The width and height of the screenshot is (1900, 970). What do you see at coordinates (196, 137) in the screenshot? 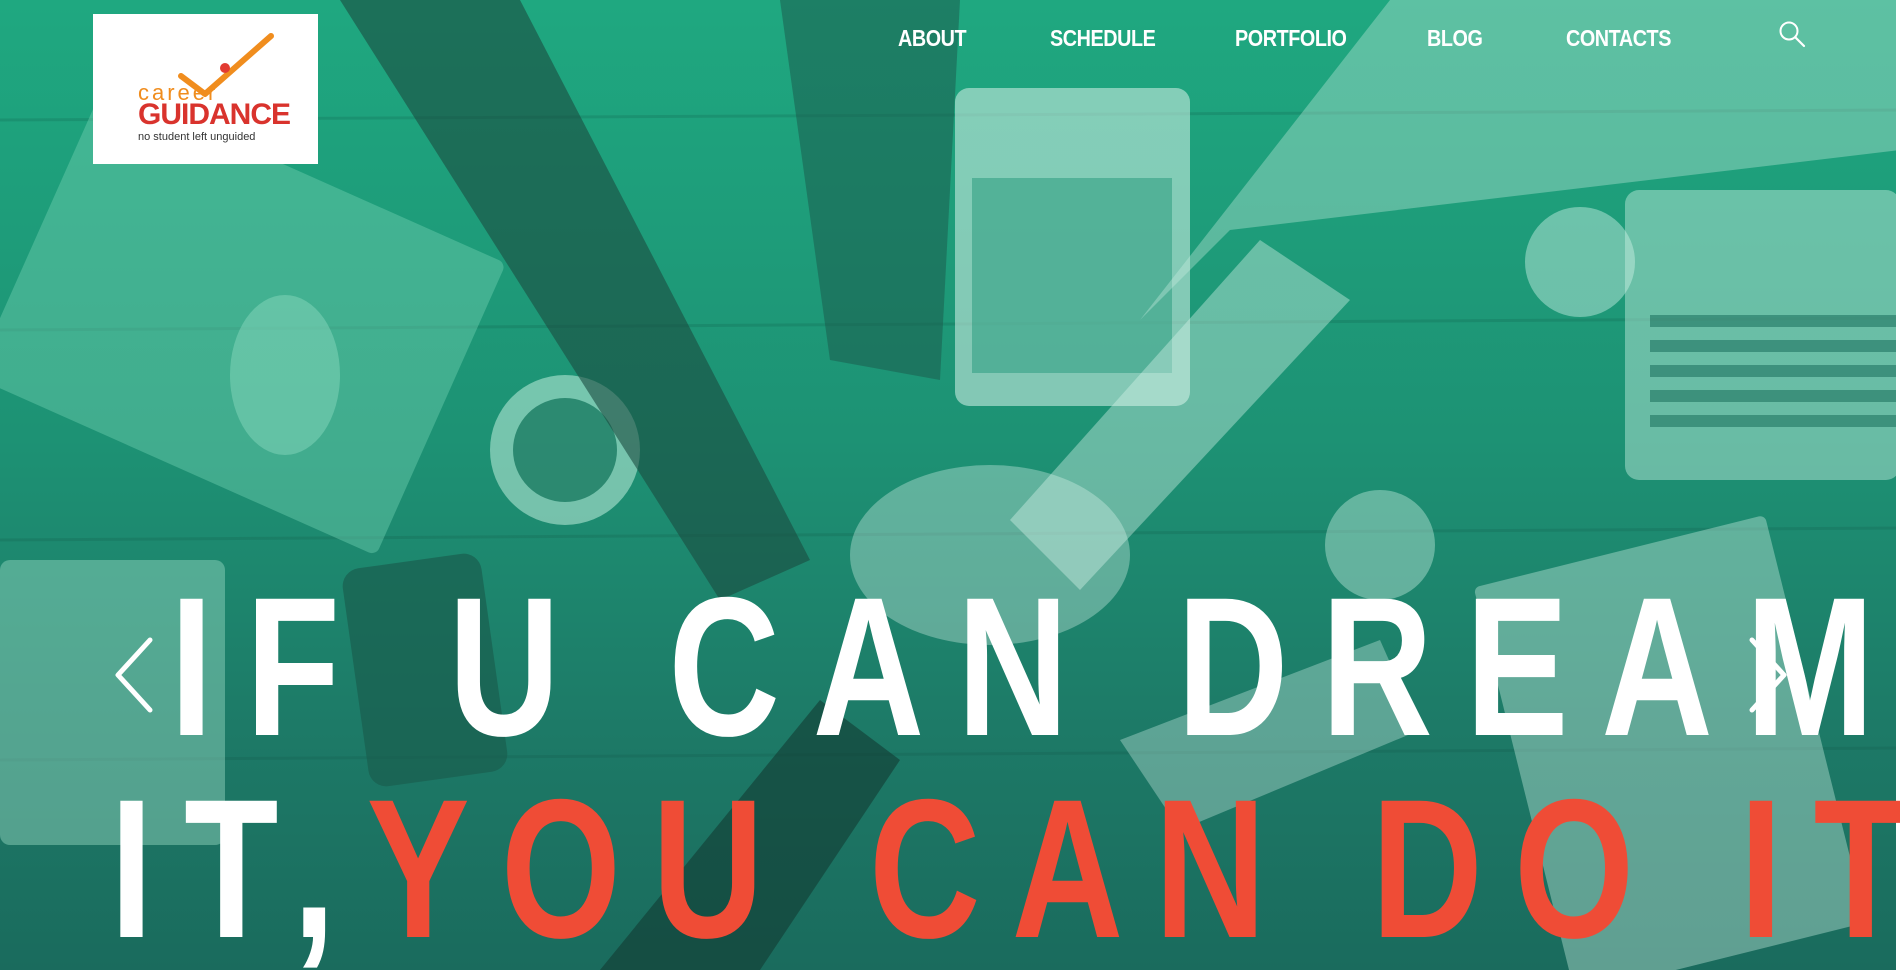
I see `logo-tagline: no student left unguided` at bounding box center [196, 137].